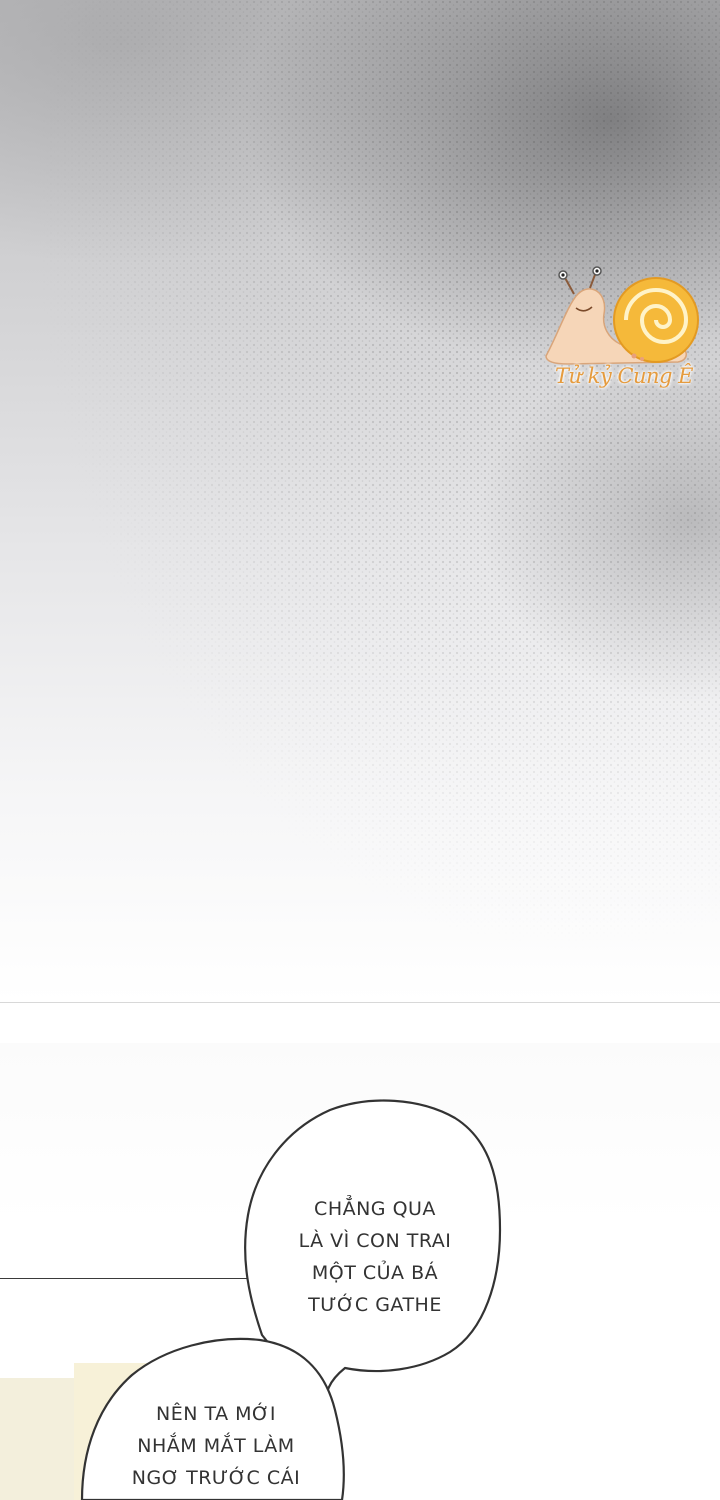 This screenshot has width=720, height=1500. I want to click on bubble-2-line: NGƠ TRƯỚC CÁI, so click(216, 1478).